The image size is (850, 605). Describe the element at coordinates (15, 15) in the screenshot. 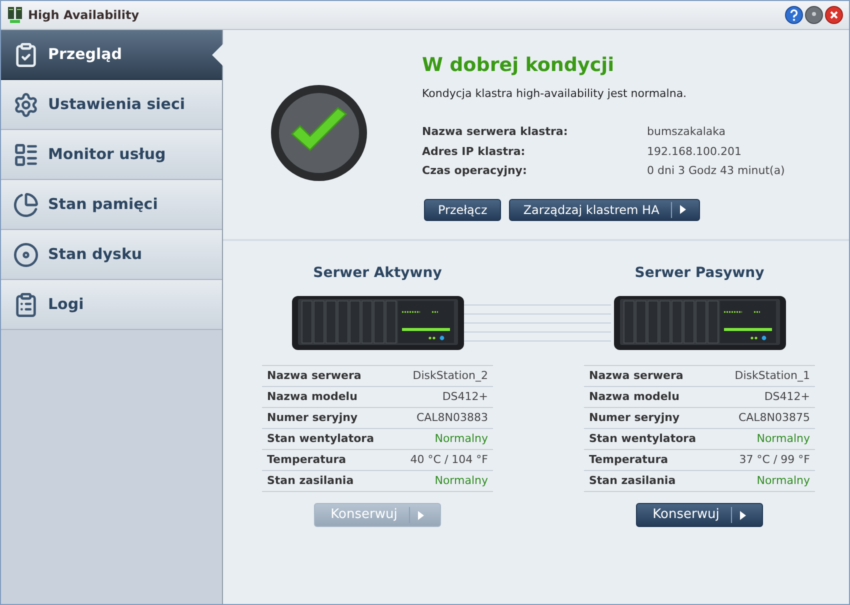

I see `app-icon` at that location.